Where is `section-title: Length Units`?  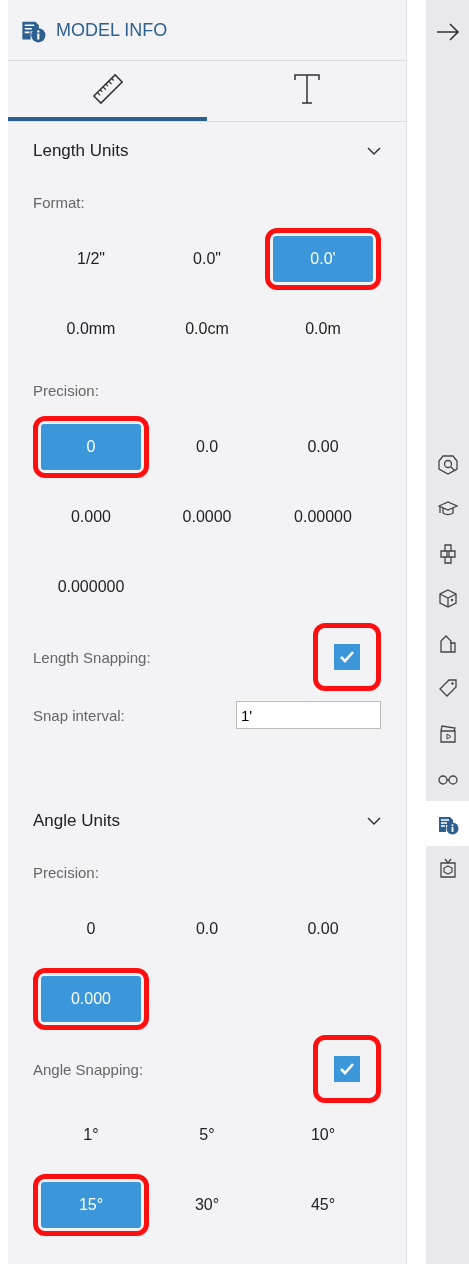
section-title: Length Units is located at coordinates (81, 151).